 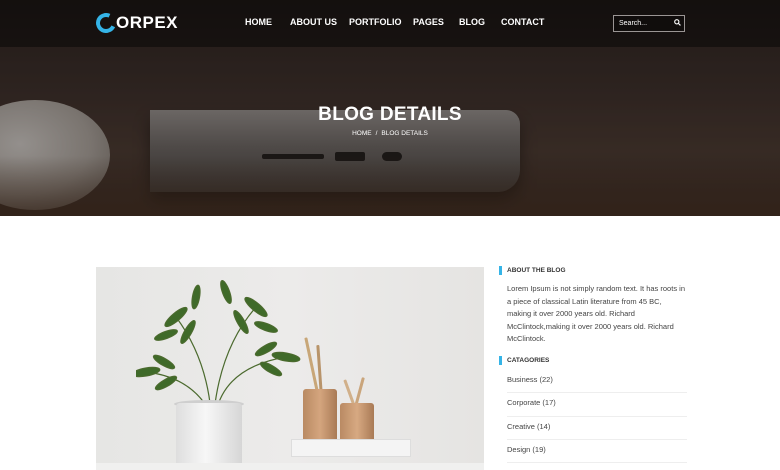 I want to click on category-item-corporate: Corporate (17), so click(x=597, y=405).